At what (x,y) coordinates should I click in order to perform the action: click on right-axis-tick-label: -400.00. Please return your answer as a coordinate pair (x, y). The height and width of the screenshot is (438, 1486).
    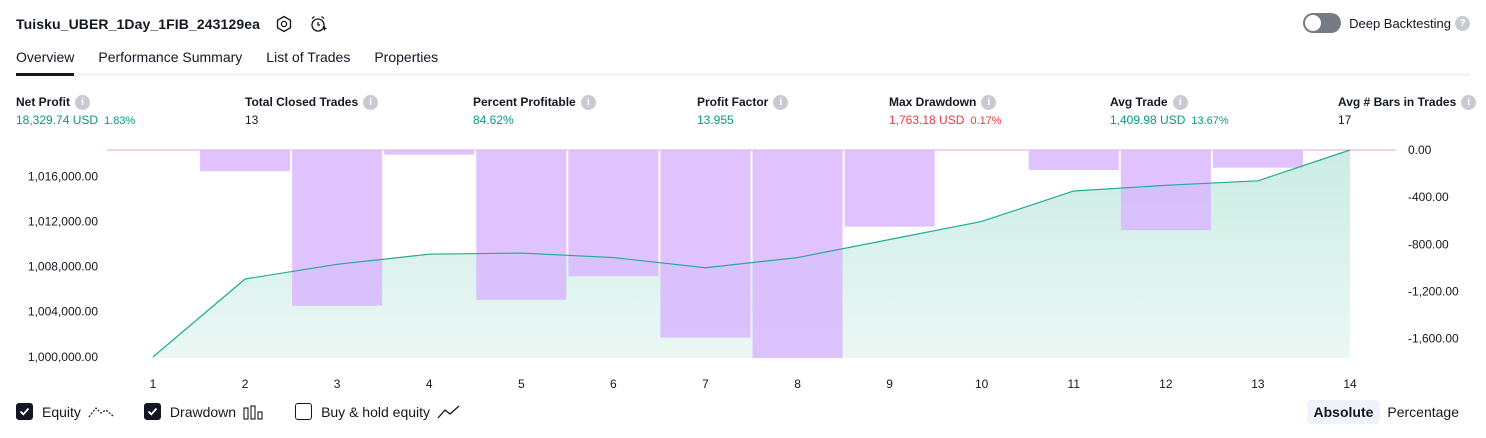
    Looking at the image, I should click on (1428, 197).